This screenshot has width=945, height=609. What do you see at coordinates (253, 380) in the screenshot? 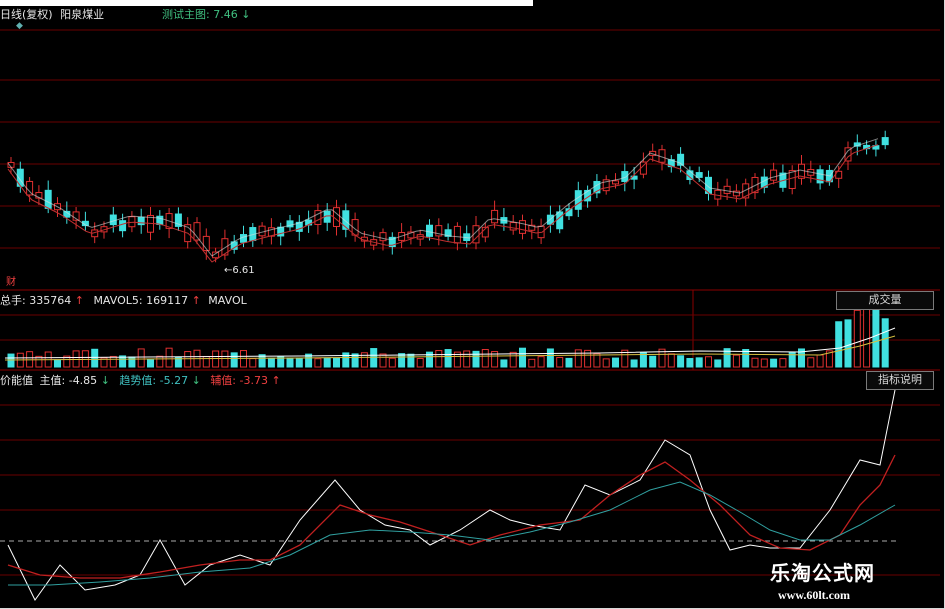
I see `aux-value: -3.73` at bounding box center [253, 380].